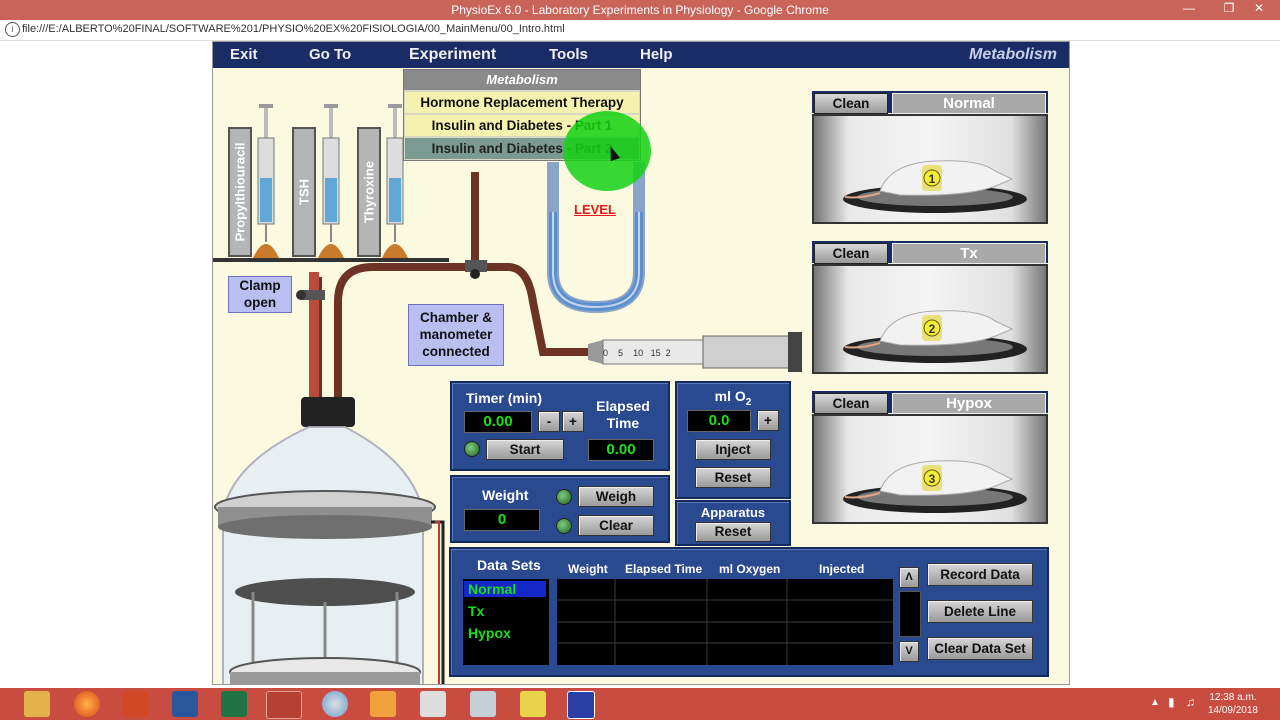 Image resolution: width=1280 pixels, height=720 pixels. What do you see at coordinates (733, 398) in the screenshot?
I see `oxygen-label: ml O2` at bounding box center [733, 398].